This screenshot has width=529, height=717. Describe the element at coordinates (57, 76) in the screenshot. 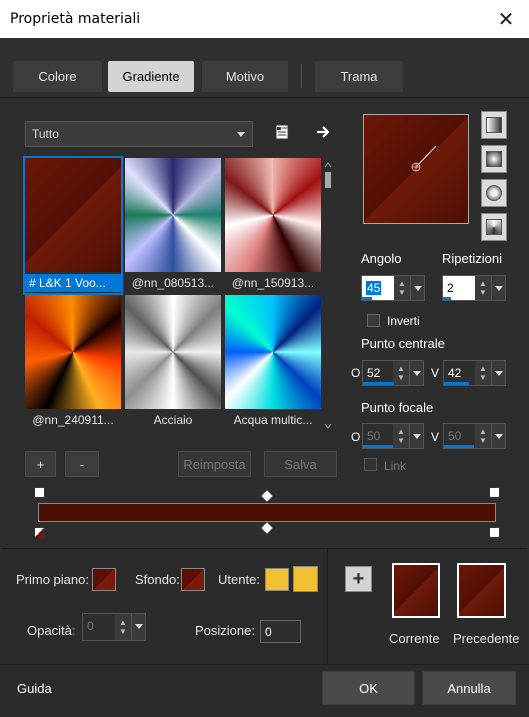

I see `tab-colore: Colore` at that location.